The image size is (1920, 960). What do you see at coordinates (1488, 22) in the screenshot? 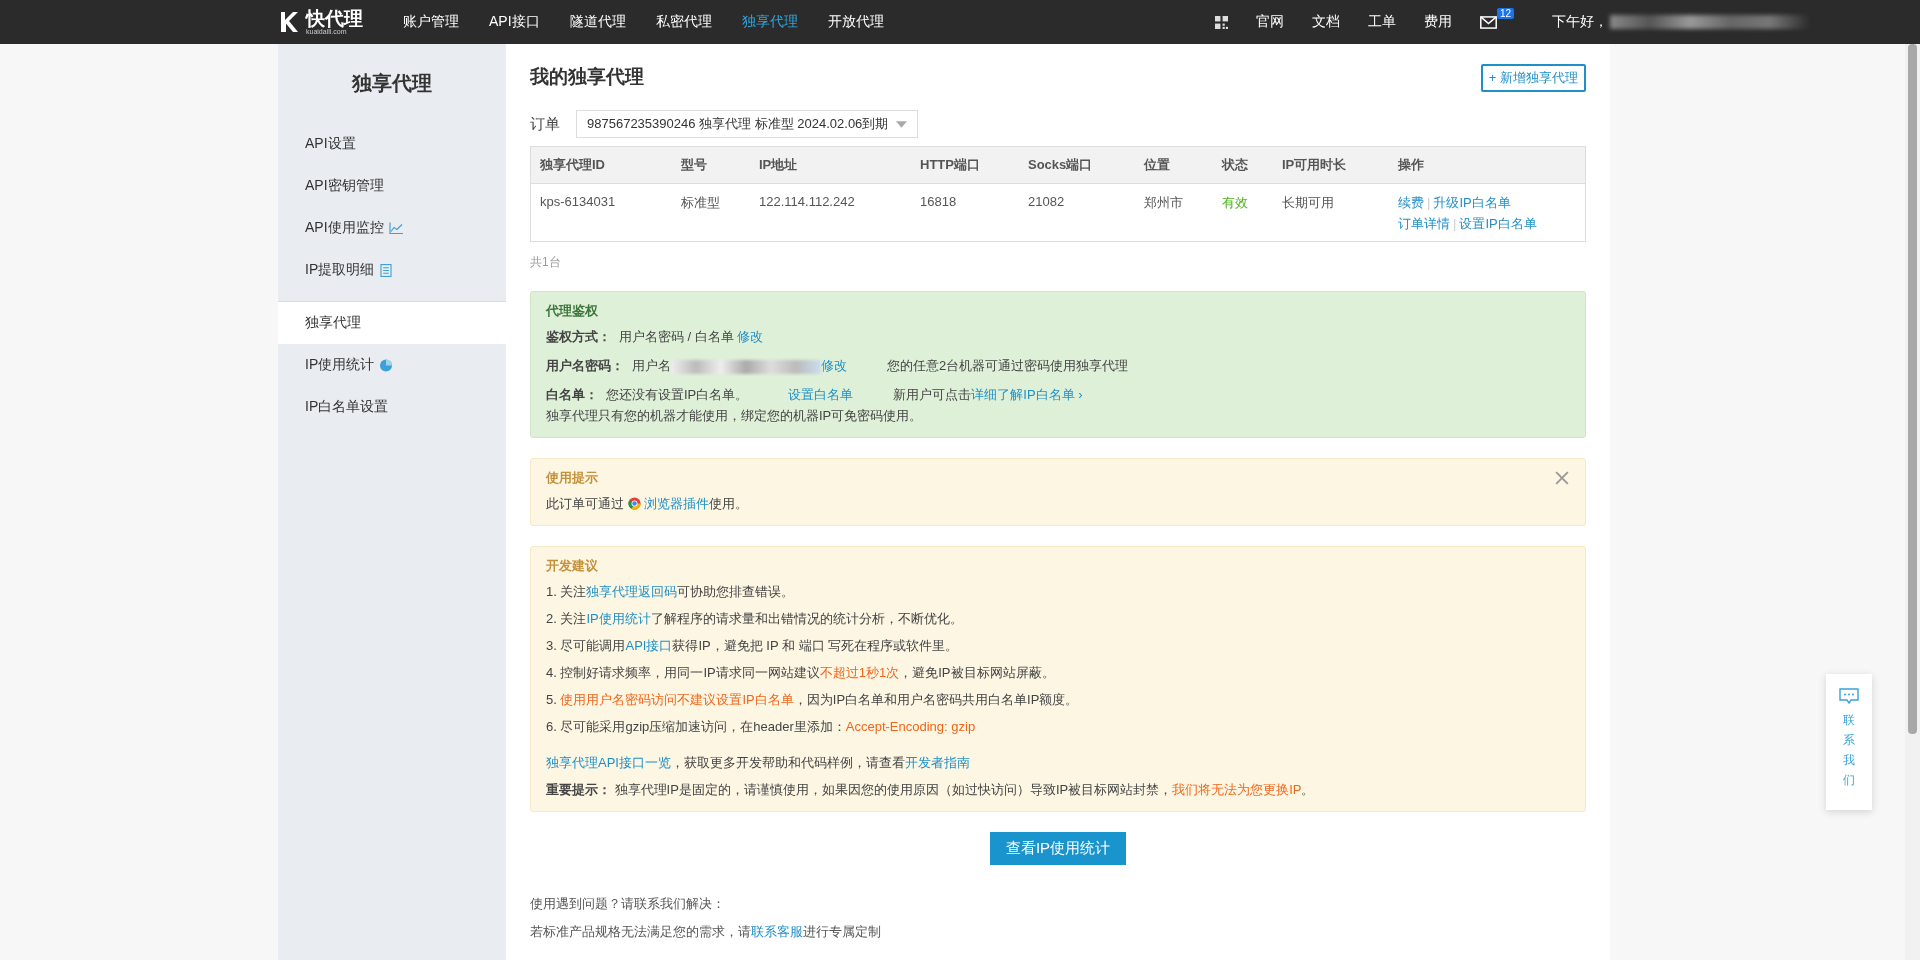
I see `mail-icon` at bounding box center [1488, 22].